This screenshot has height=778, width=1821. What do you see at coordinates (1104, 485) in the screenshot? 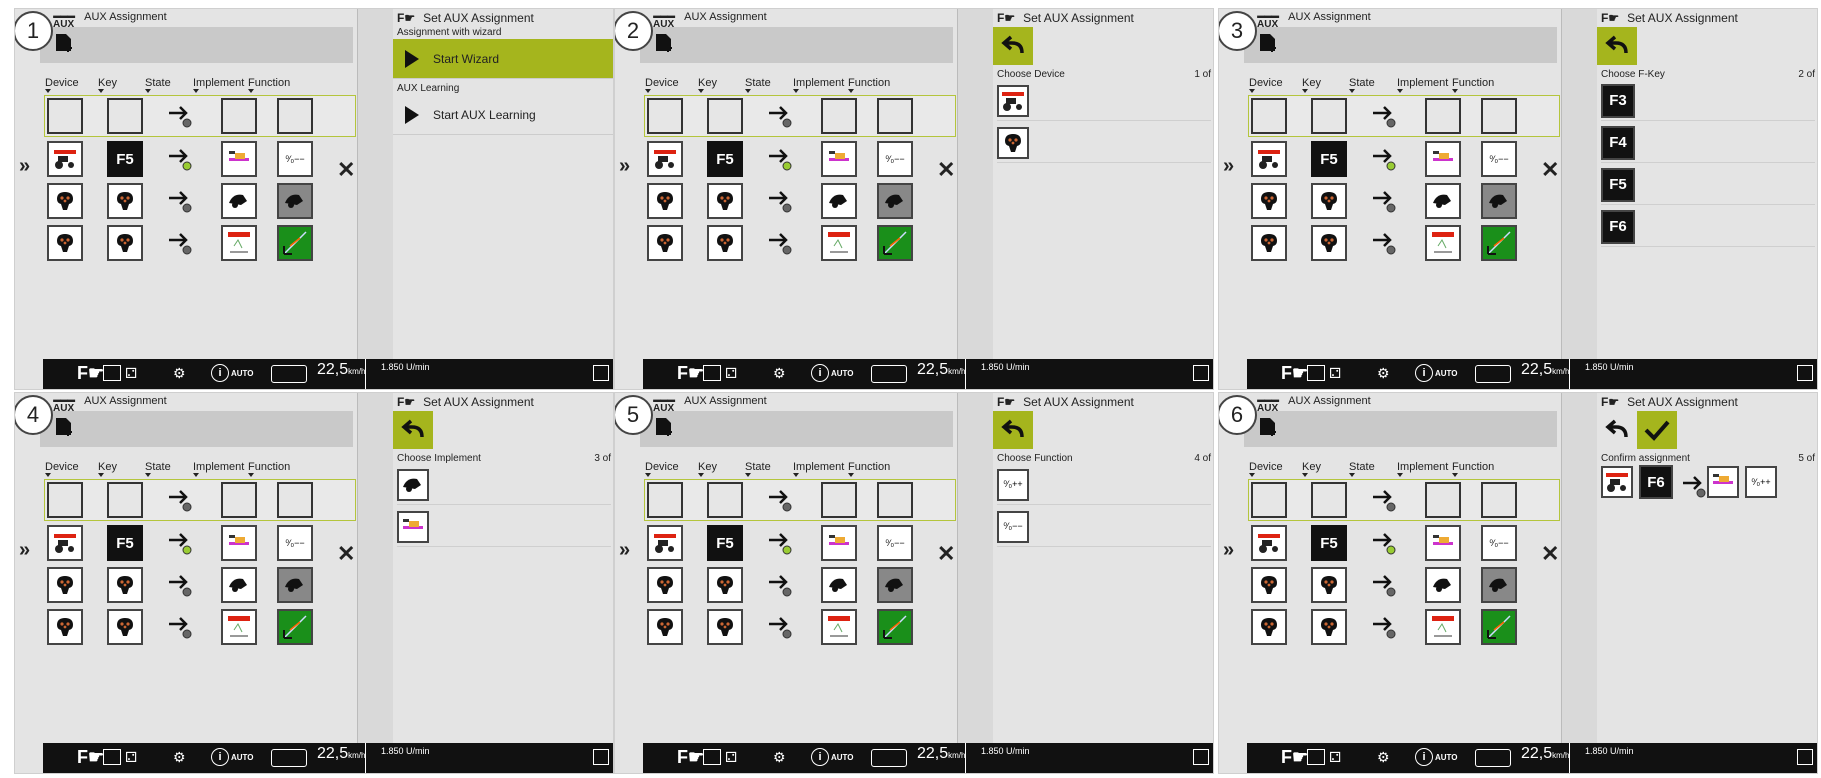
I see `list-item: ⁰⁄₀++` at bounding box center [1104, 485].